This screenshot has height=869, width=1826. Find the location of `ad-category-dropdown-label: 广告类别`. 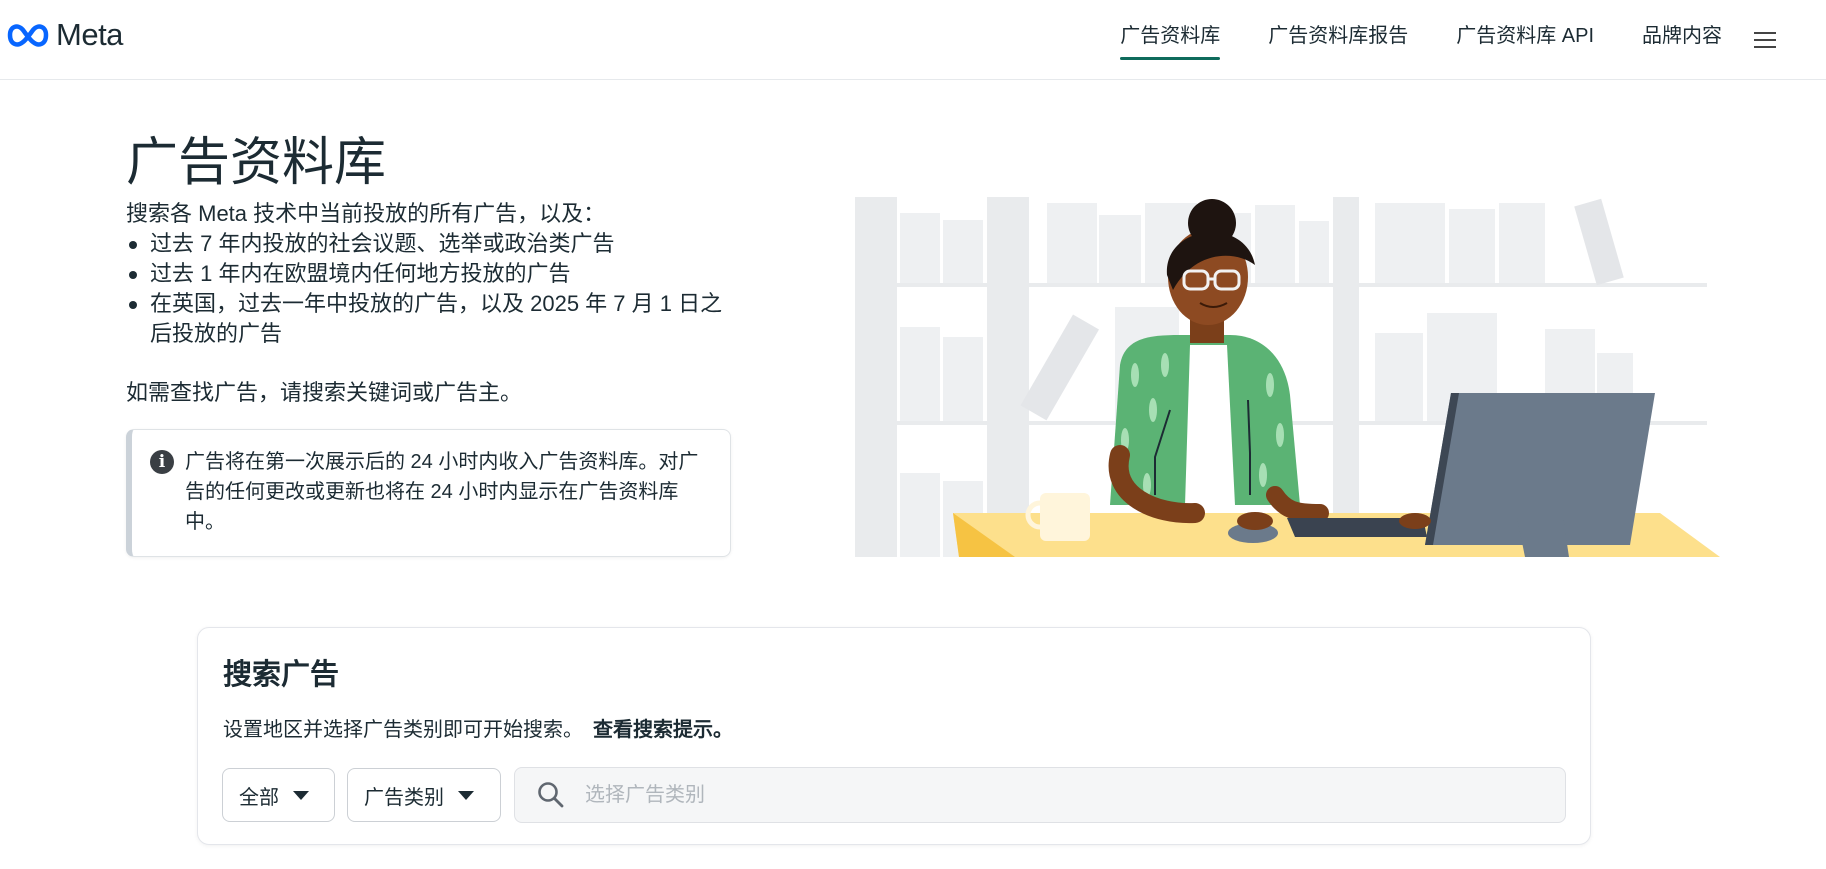

ad-category-dropdown-label: 广告类别 is located at coordinates (404, 797).